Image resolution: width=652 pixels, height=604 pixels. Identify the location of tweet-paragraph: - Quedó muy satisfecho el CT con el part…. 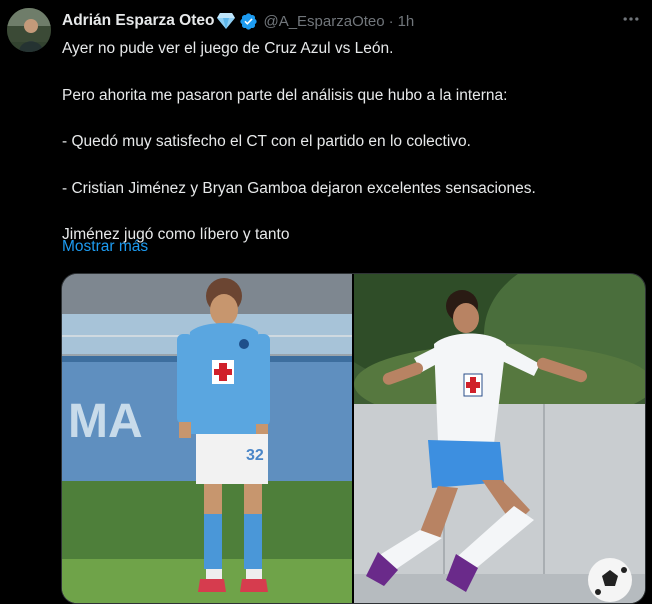
(266, 142).